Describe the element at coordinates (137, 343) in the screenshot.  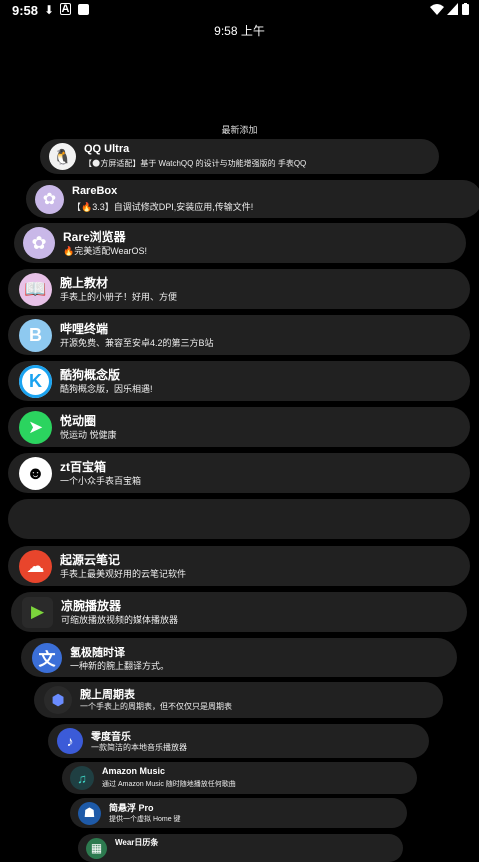
I see `app-description: 开源免费、兼容至安卓4.2的第三方B站` at that location.